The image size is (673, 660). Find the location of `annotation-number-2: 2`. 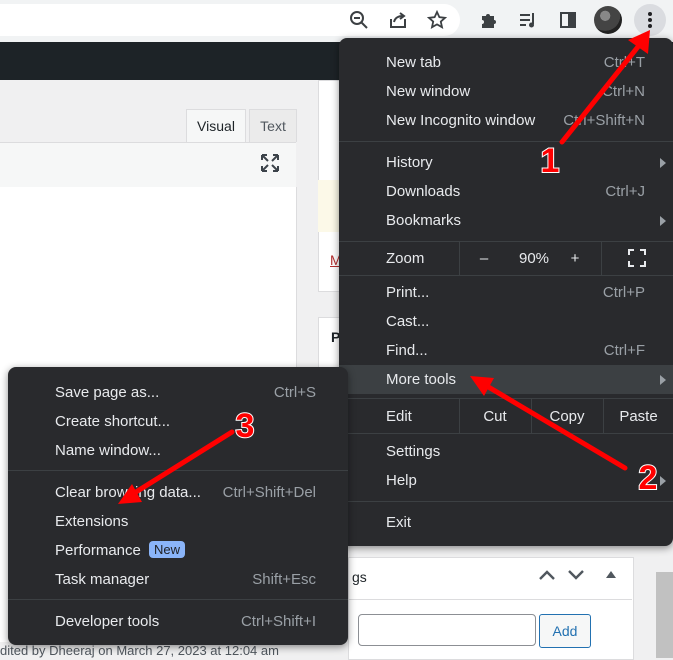

annotation-number-2: 2 is located at coordinates (648, 478).